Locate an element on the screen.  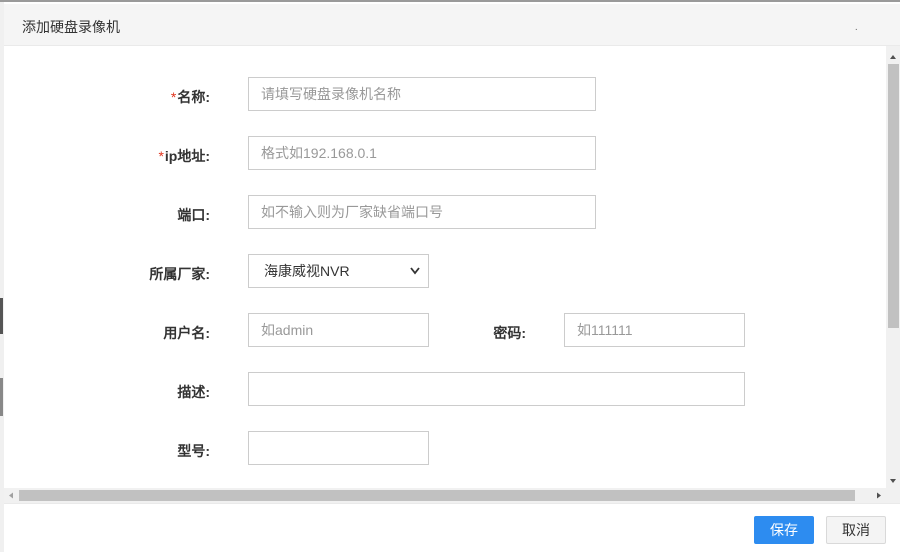
scroll-right-icon is located at coordinates (879, 495).